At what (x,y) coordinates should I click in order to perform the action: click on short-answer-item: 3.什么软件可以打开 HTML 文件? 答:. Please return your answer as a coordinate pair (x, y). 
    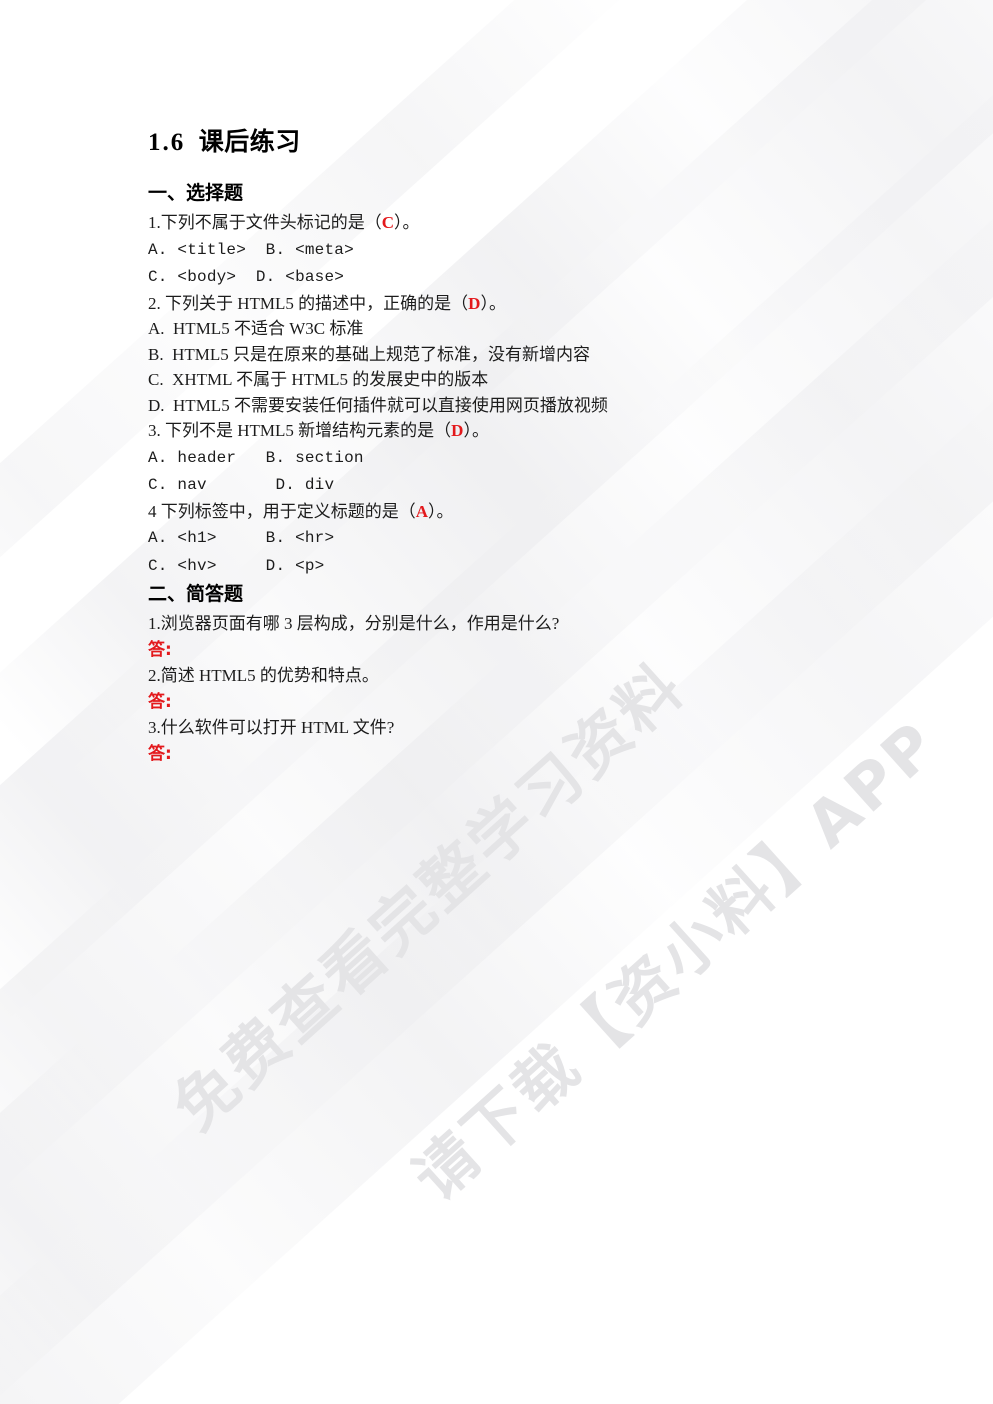
    Looking at the image, I should click on (498, 741).